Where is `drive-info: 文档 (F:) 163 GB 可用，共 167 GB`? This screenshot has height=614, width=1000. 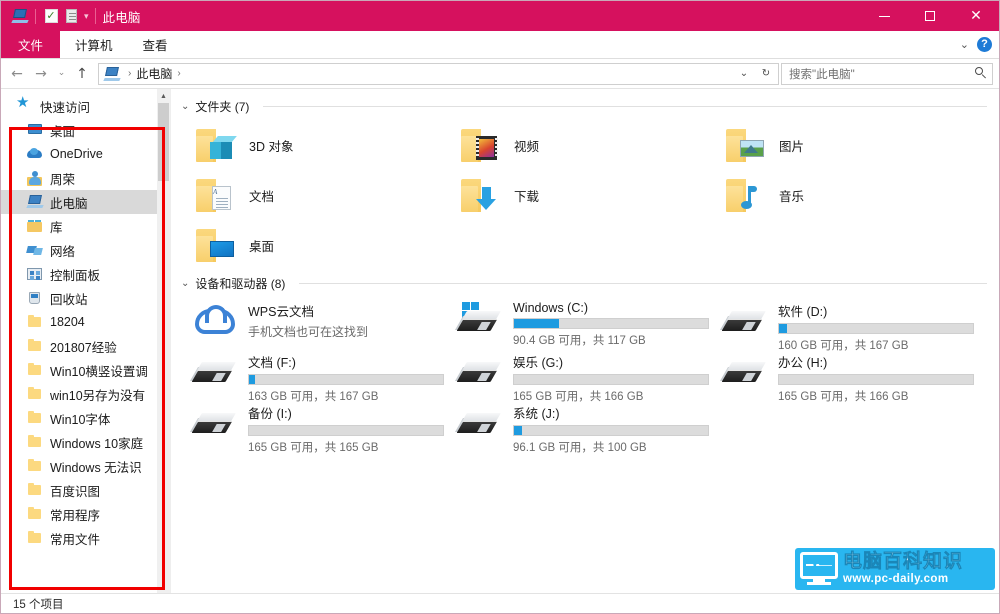 drive-info: 文档 (F:) 163 GB 可用，共 167 GB is located at coordinates (346, 377).